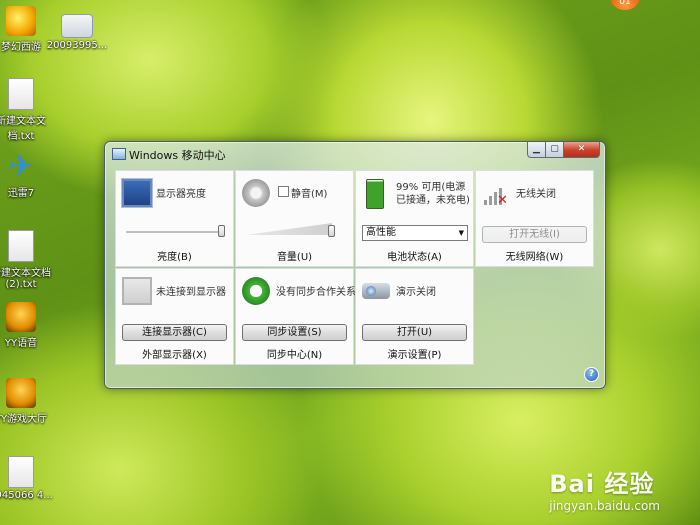 This screenshot has height=525, width=700. Describe the element at coordinates (355, 154) in the screenshot. I see `title-bar: Windows 移动中心 ▁ ▢ ✕` at that location.